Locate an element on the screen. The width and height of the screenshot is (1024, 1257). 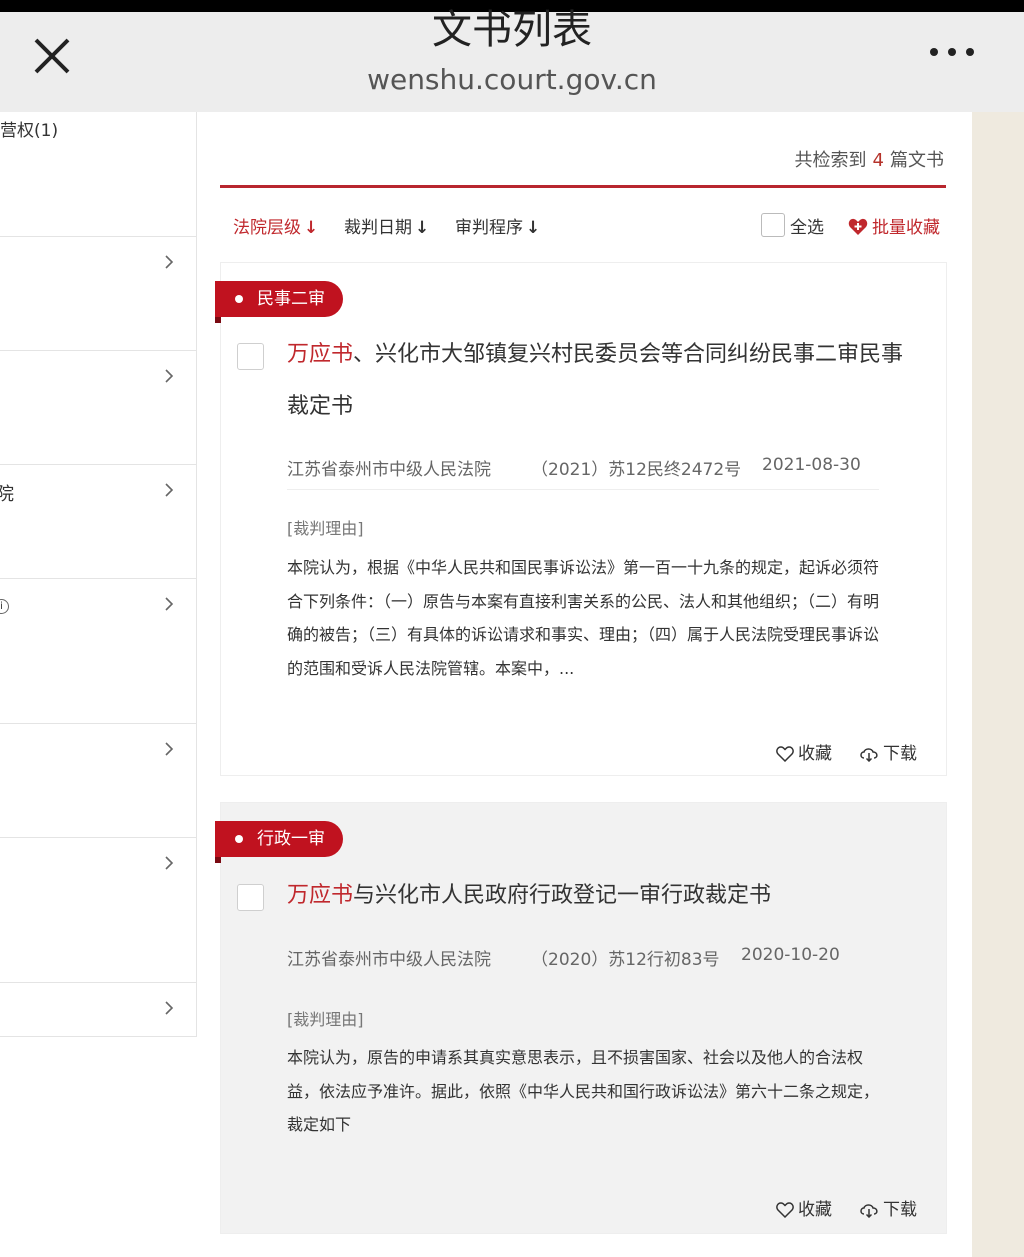
judgment-date: 2021-08-30 is located at coordinates (811, 465).